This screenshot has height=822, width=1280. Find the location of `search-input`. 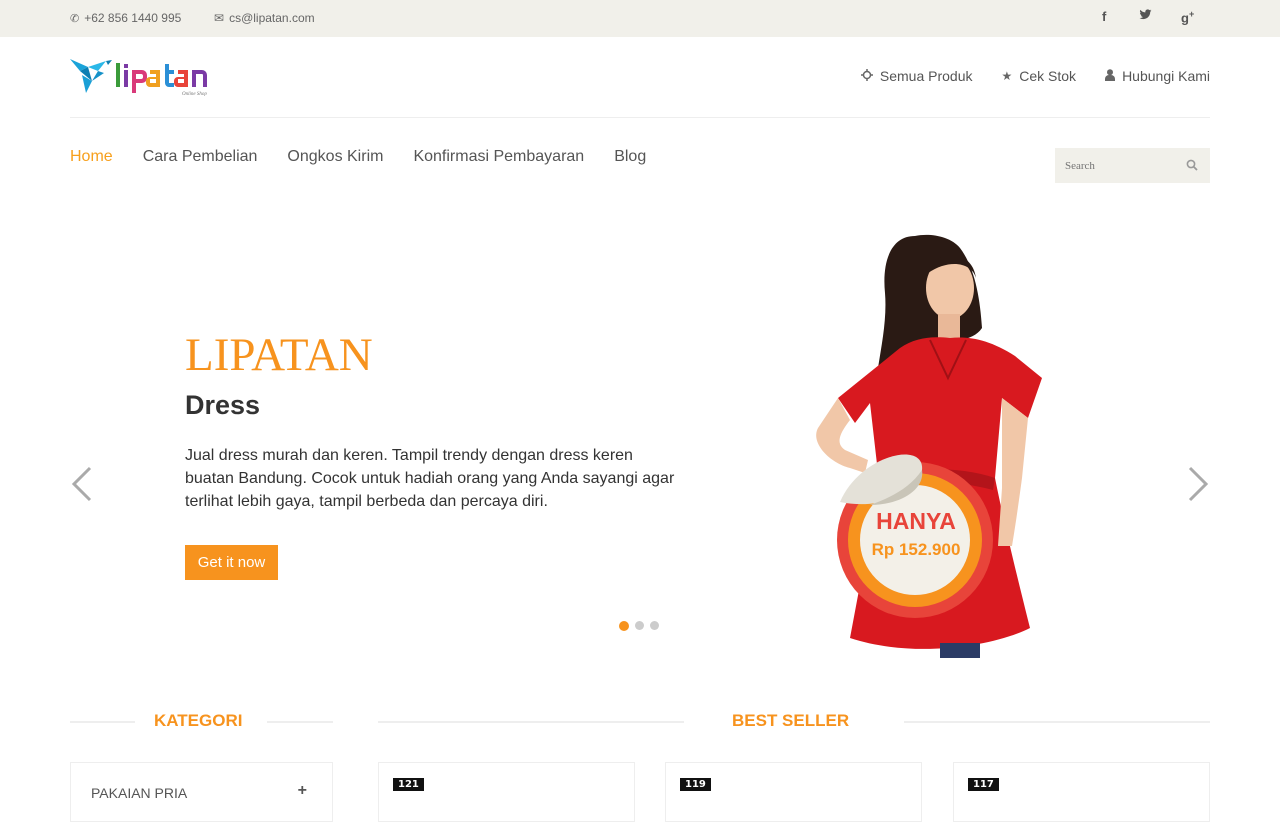

search-input is located at coordinates (1115, 165).